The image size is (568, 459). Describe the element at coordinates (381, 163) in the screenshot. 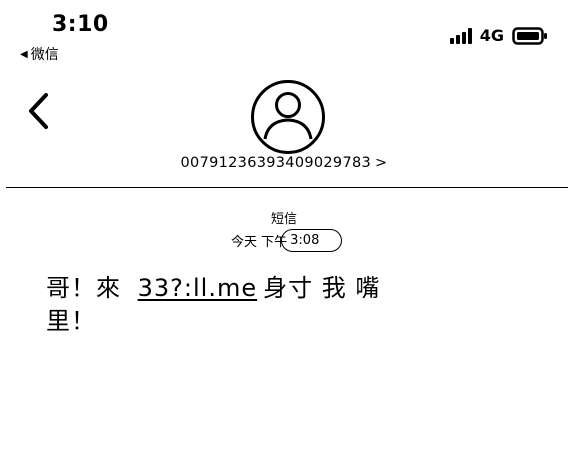

I see `contact-chevron-icon: >` at that location.